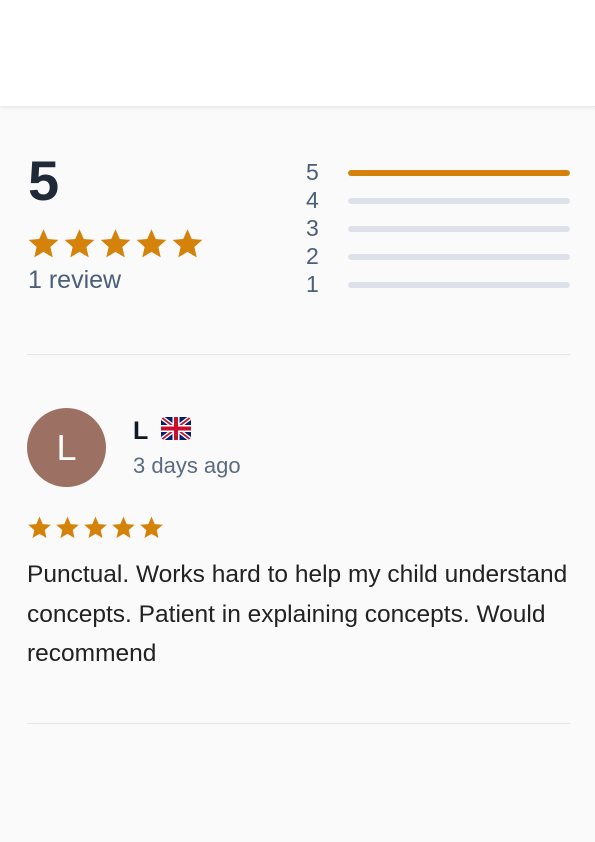  Describe the element at coordinates (66, 447) in the screenshot. I see `avatar: L` at that location.